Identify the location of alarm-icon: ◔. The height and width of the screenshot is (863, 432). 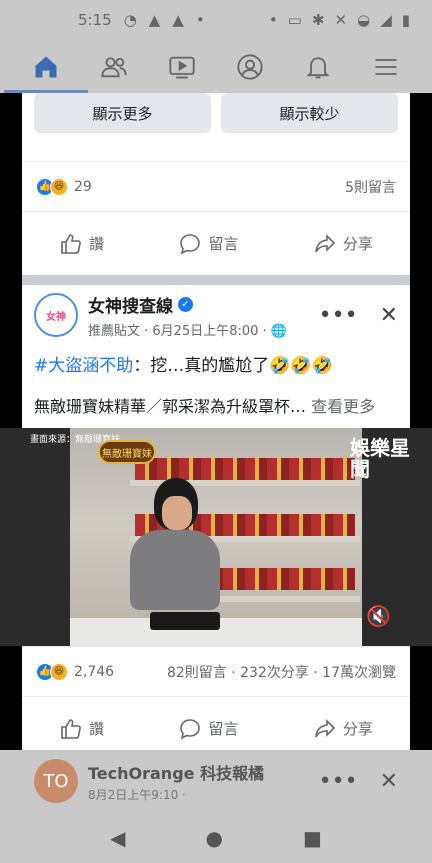
(130, 20).